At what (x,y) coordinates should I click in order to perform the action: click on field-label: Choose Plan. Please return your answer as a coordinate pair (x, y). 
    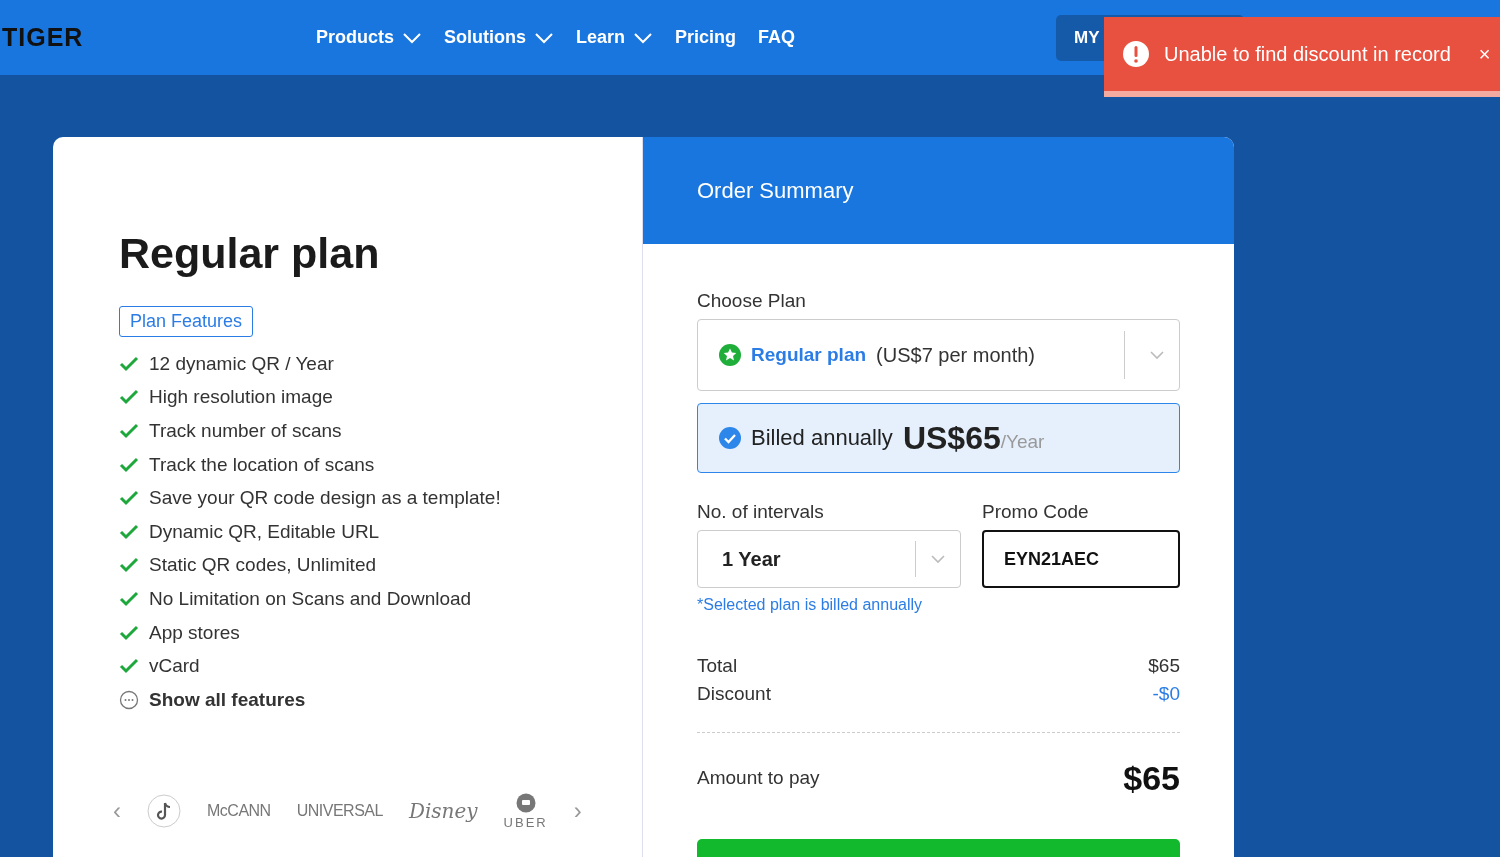
    Looking at the image, I should click on (752, 301).